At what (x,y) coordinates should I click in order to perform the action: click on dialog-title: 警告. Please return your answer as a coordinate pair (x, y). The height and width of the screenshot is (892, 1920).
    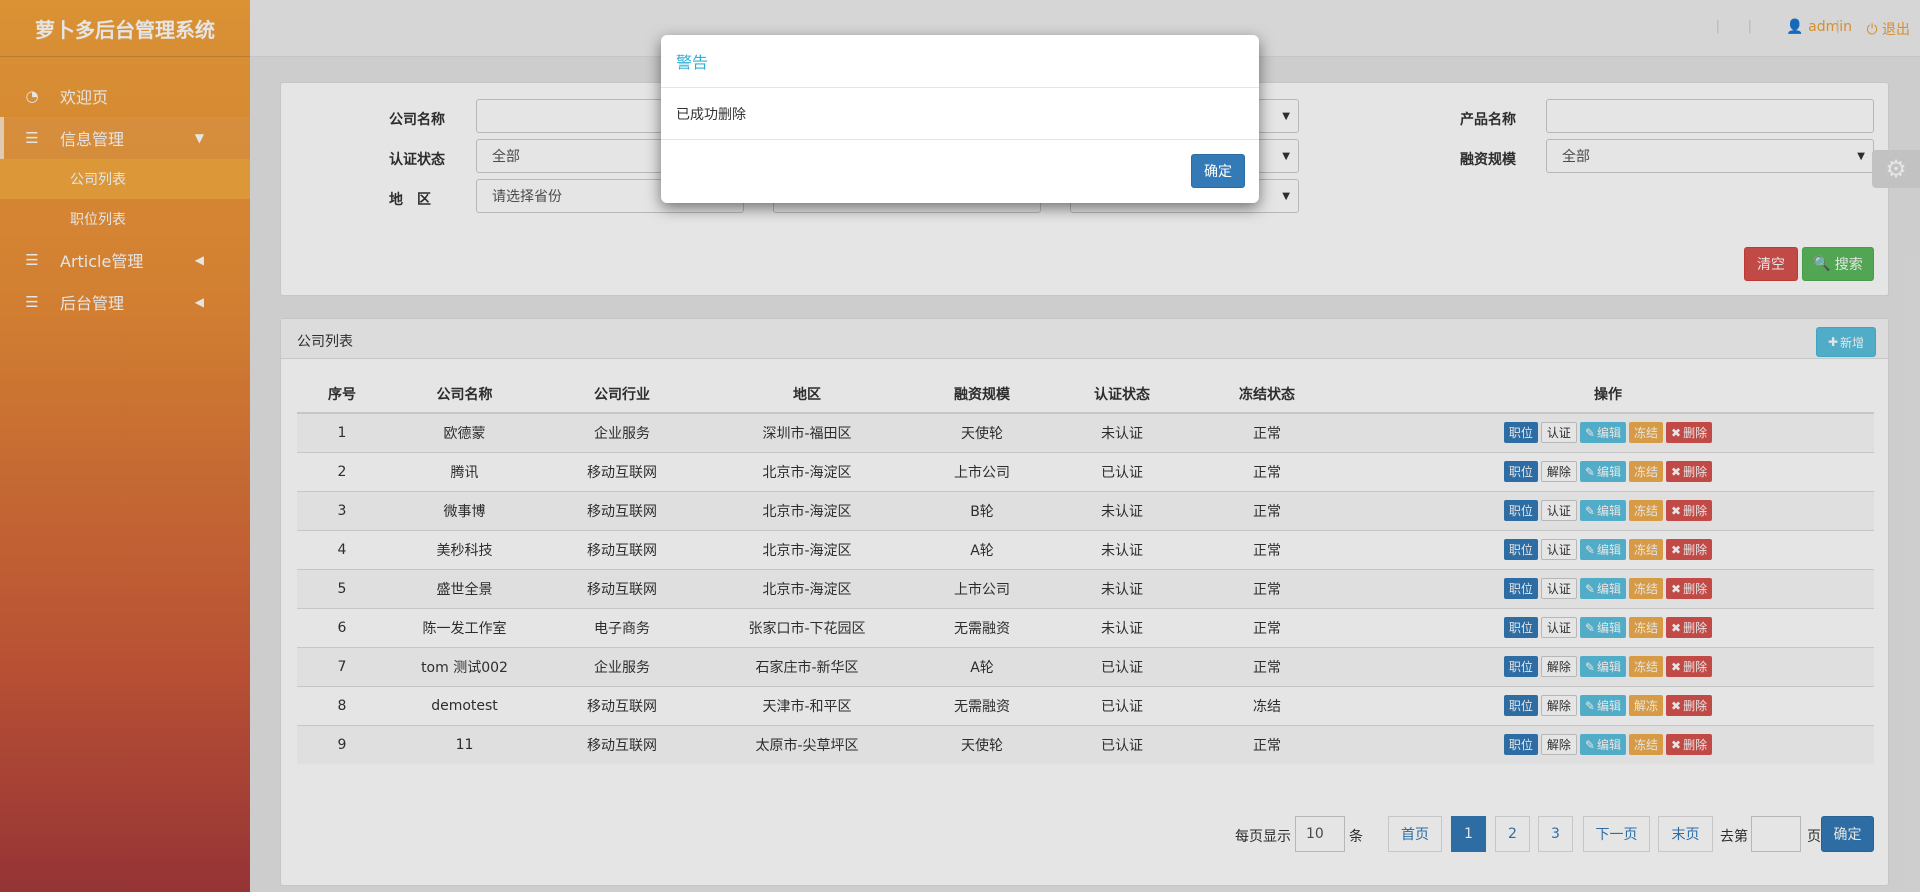
    Looking at the image, I should click on (960, 61).